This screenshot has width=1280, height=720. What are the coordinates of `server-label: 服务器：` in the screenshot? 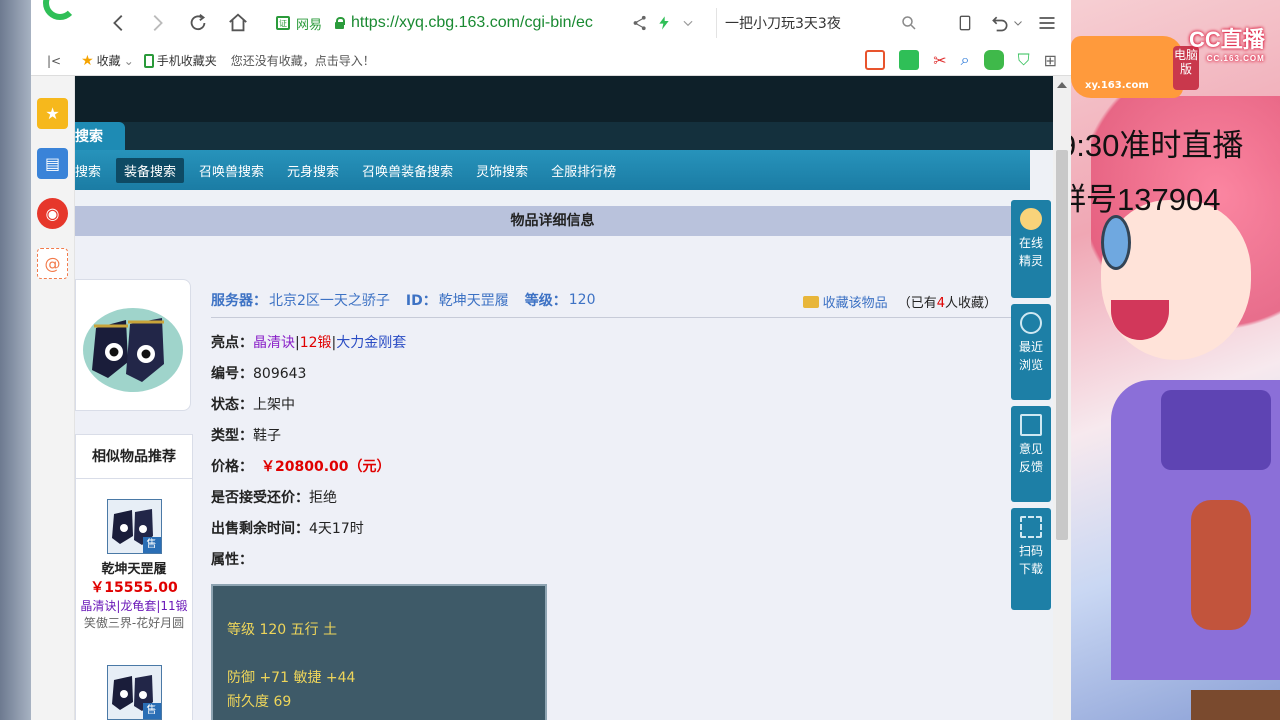 It's located at (239, 300).